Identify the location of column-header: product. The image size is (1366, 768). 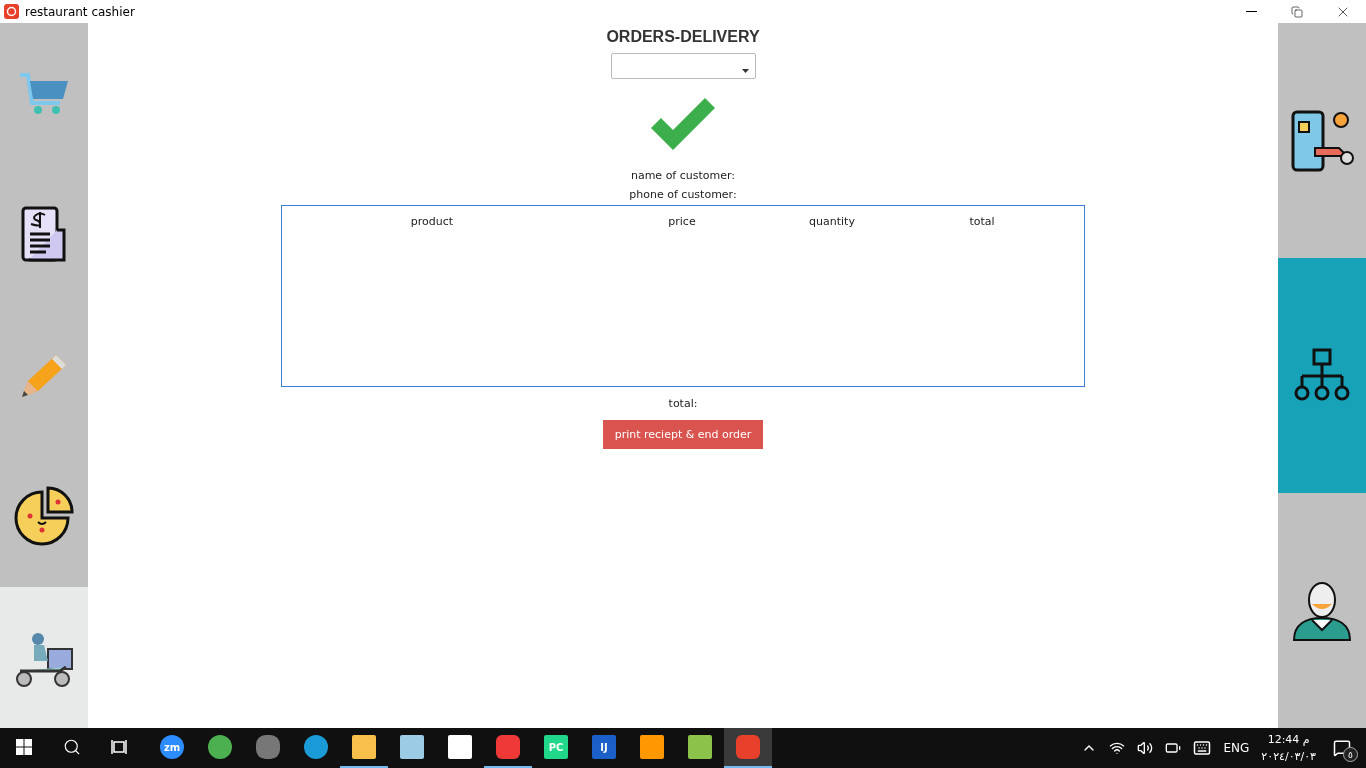
(432, 221).